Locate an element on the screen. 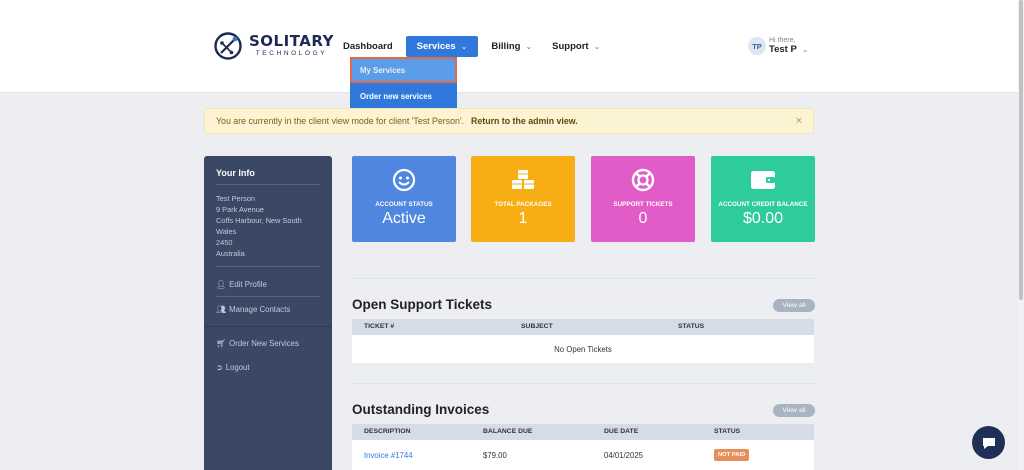  brand-logo: SOLITARY TECHNOLOGY is located at coordinates (273, 46).